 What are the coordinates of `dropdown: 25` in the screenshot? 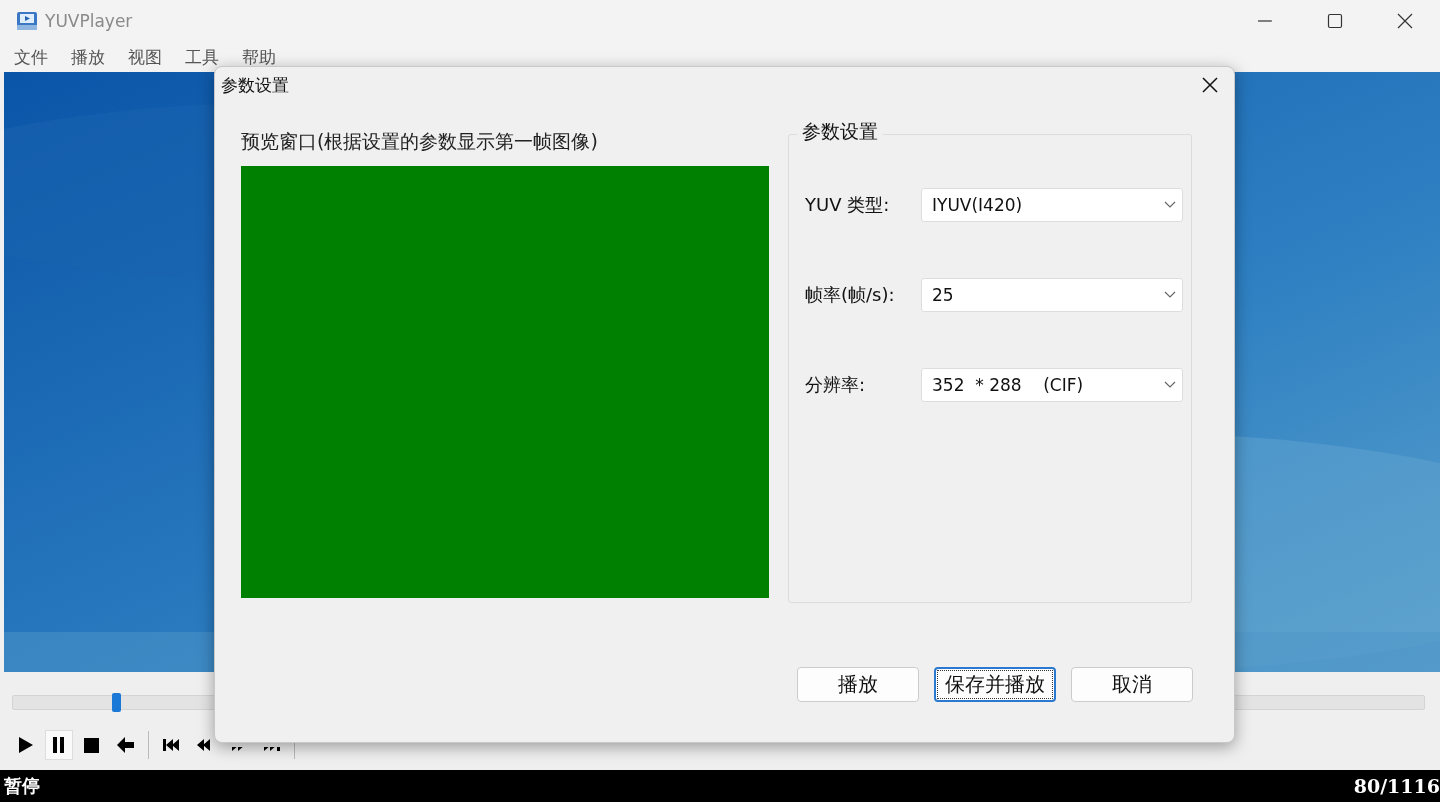 It's located at (1052, 295).